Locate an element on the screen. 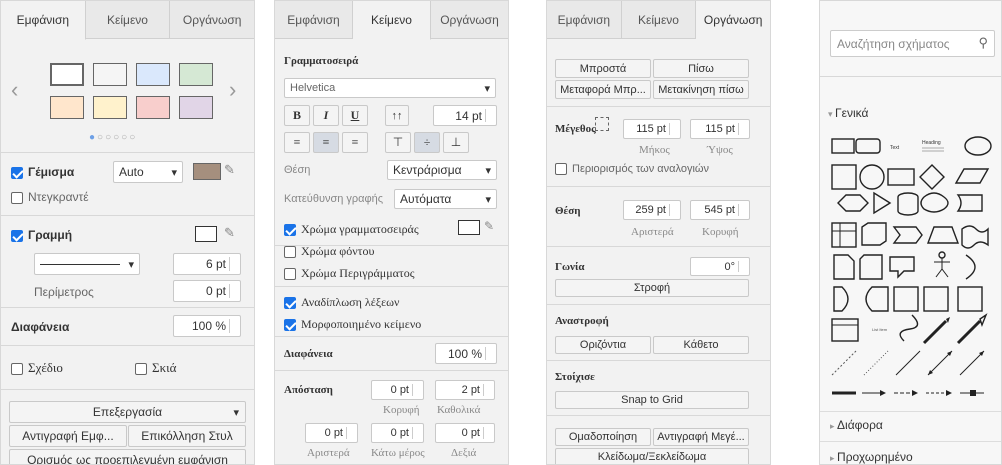 This screenshot has height=465, width=1002. font-color-checkbox: Χρώμα γραμματοσειράς is located at coordinates (351, 229).